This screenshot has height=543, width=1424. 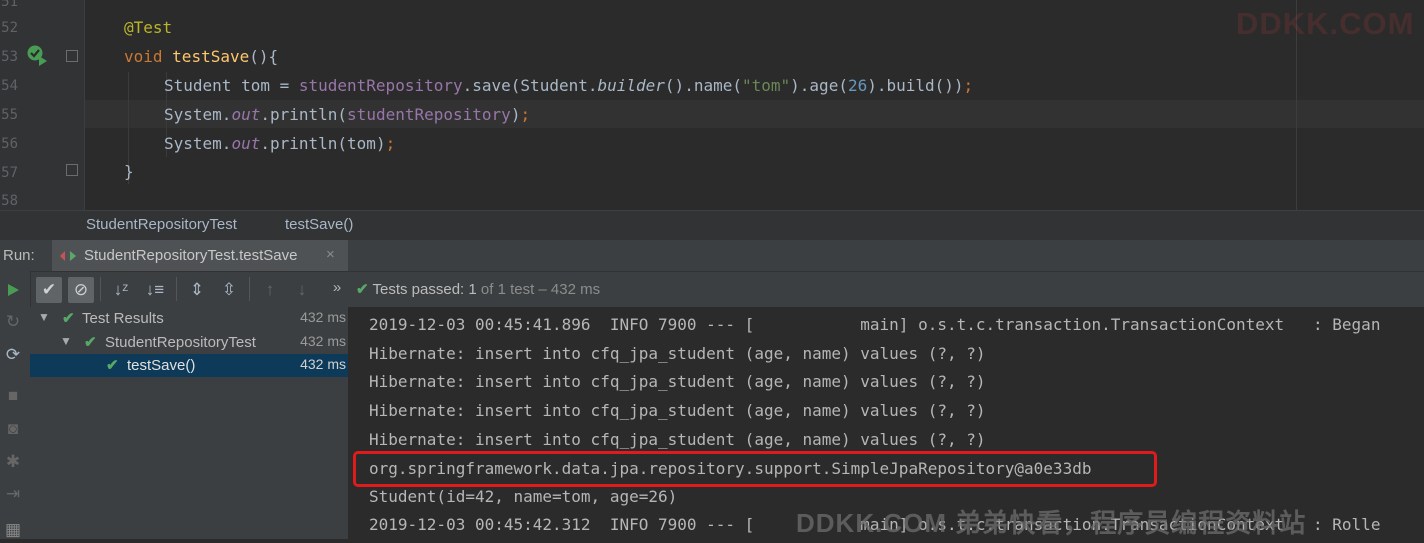 I want to click on stop-icon: ■, so click(x=13, y=396).